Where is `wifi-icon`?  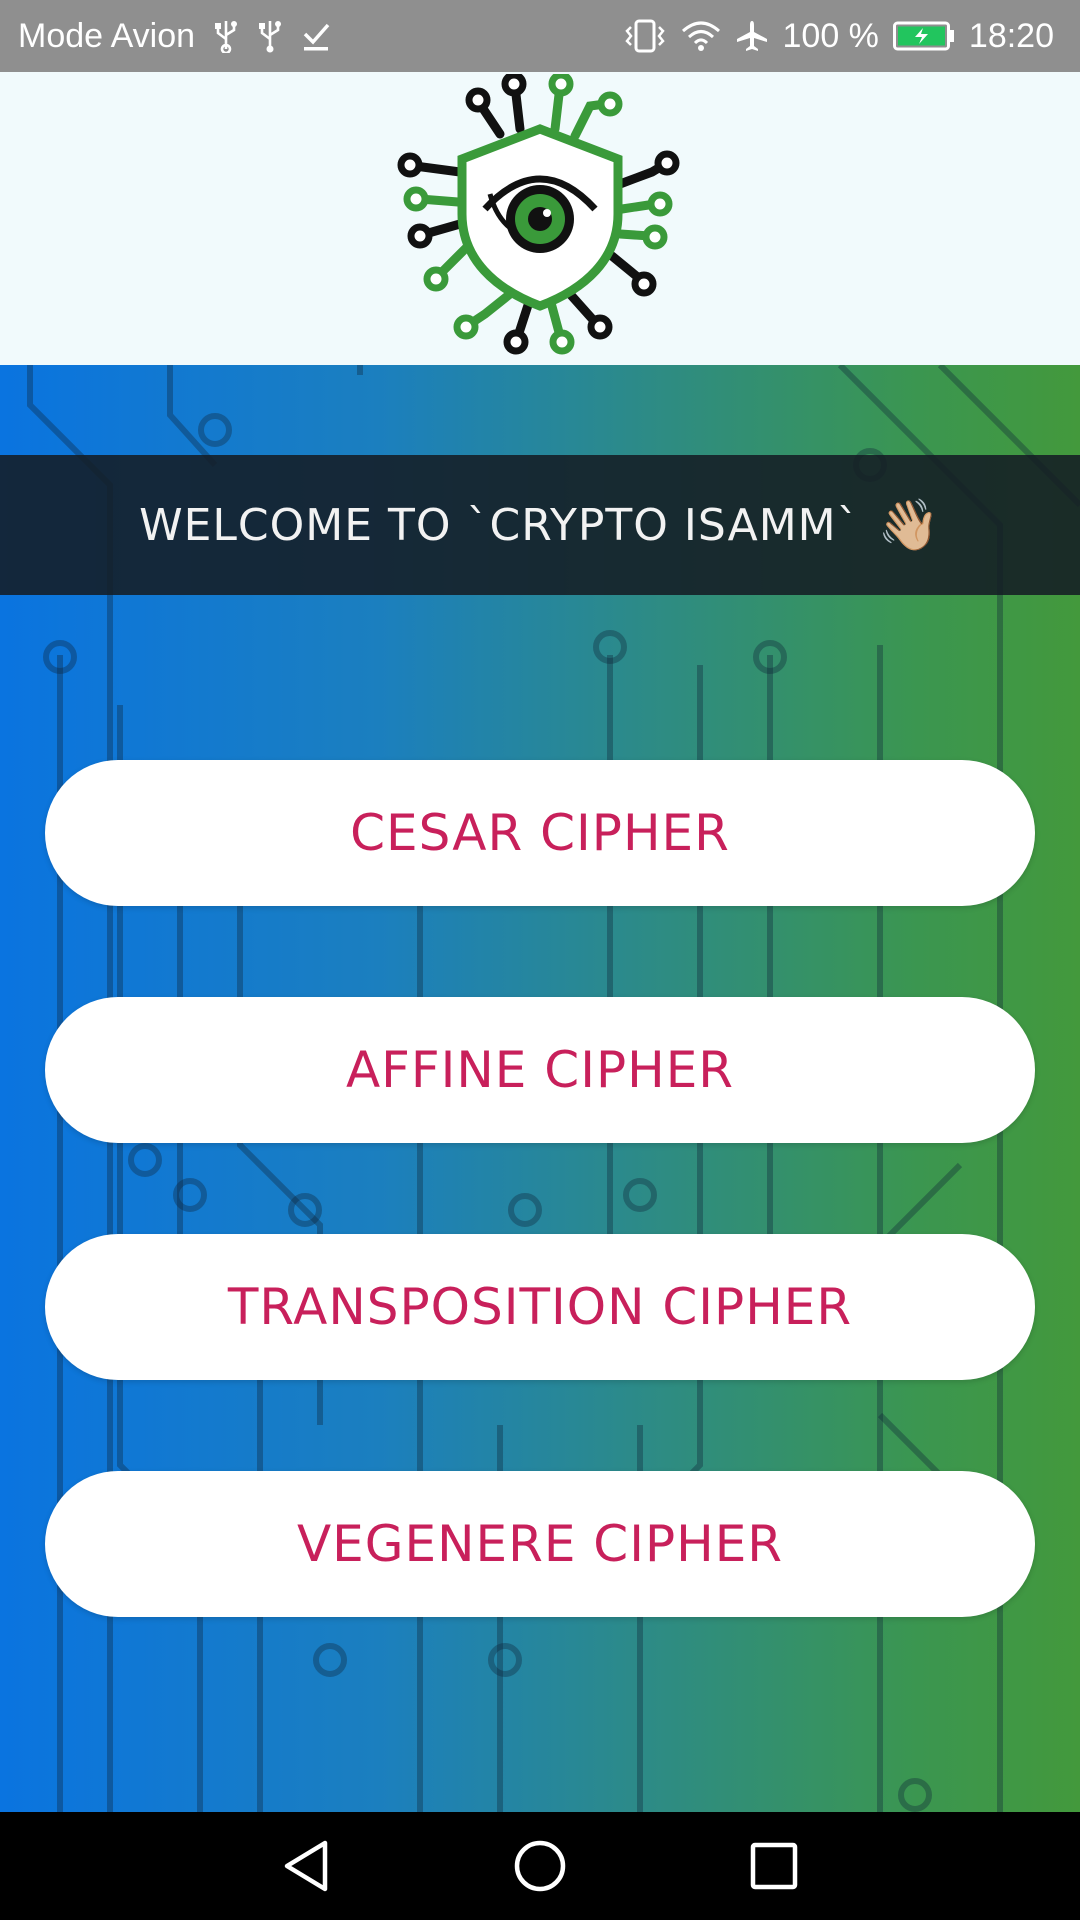
wifi-icon is located at coordinates (701, 36).